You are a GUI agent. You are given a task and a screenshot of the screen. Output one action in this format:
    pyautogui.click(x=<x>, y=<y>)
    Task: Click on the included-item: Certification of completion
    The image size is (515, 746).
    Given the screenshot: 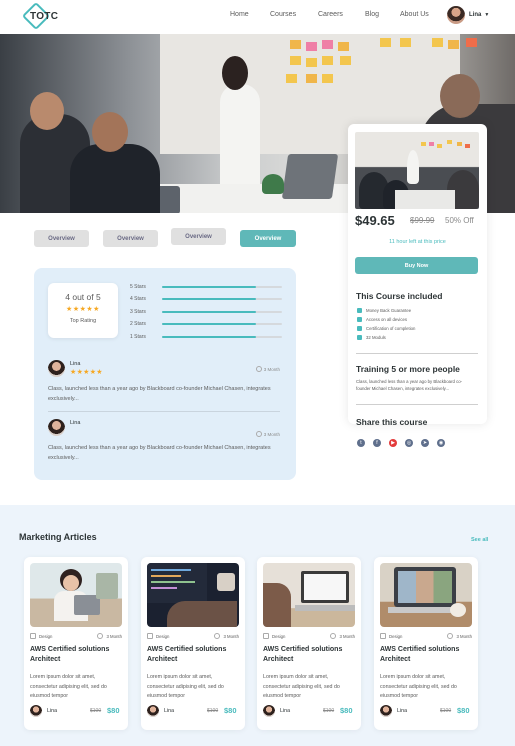 What is the action you would take?
    pyautogui.click(x=386, y=328)
    